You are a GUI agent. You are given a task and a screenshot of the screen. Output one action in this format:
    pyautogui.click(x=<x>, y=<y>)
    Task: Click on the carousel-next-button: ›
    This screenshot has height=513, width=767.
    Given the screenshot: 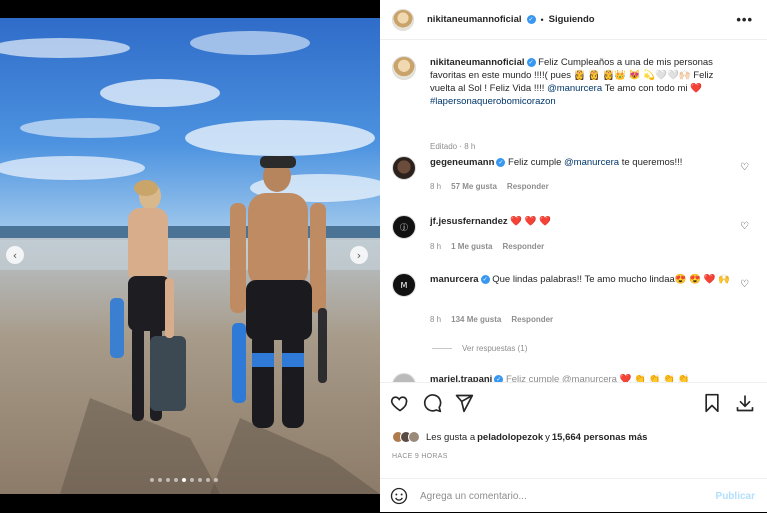 What is the action you would take?
    pyautogui.click(x=359, y=255)
    